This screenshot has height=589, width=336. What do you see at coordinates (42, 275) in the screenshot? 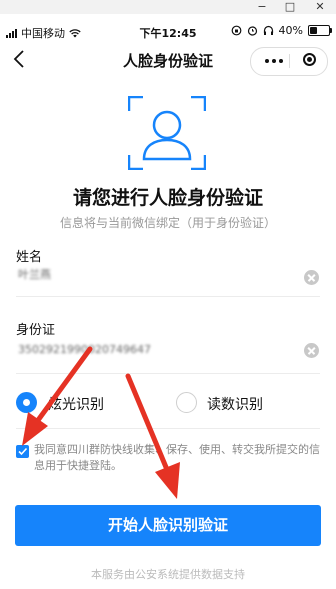
I see `name-input: 叶兰燕` at bounding box center [42, 275].